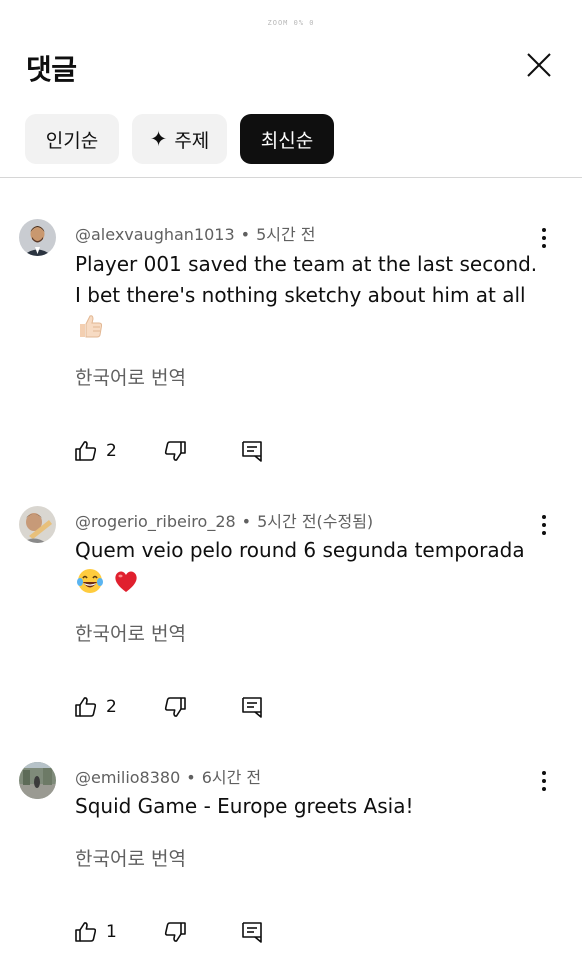 This screenshot has height=960, width=582. Describe the element at coordinates (315, 521) in the screenshot. I see `comment-time: 5시간 전(수정됨)` at that location.